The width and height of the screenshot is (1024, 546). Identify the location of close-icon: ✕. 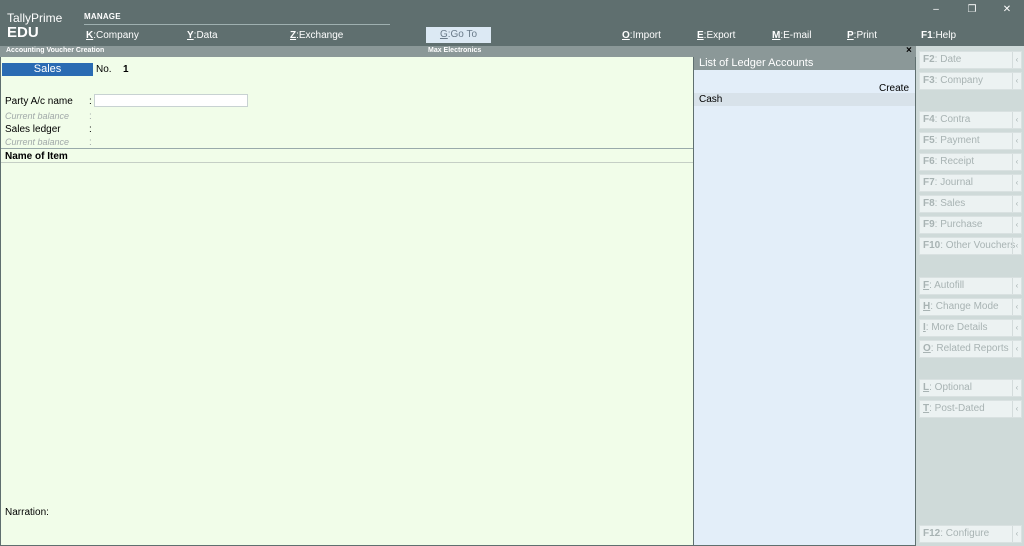
(1007, 10).